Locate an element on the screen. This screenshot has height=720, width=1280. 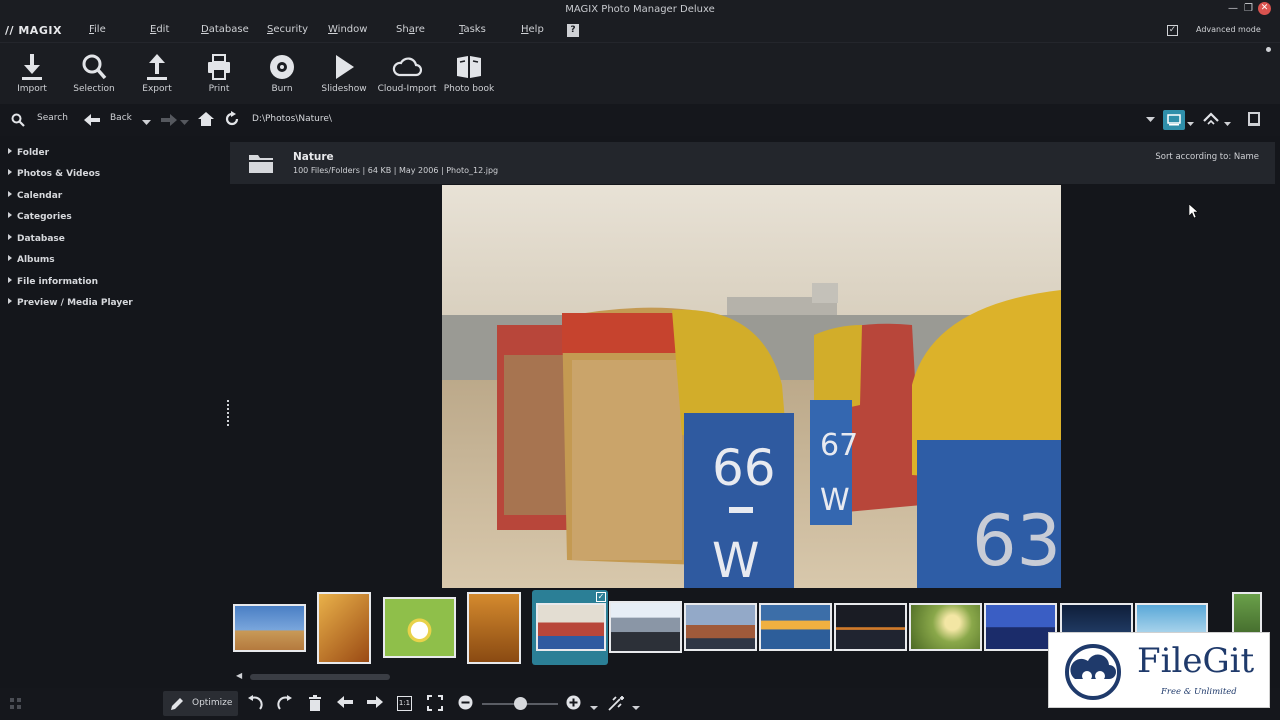
menu-help: Help is located at coordinates (532, 29).